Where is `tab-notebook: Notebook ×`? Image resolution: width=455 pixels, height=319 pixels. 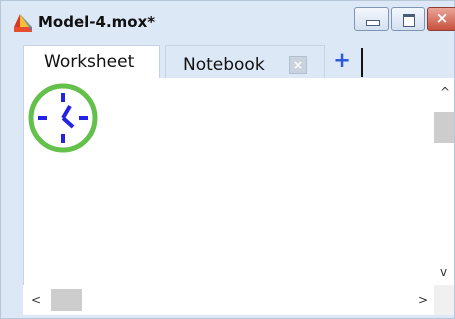 tab-notebook: Notebook × is located at coordinates (245, 61).